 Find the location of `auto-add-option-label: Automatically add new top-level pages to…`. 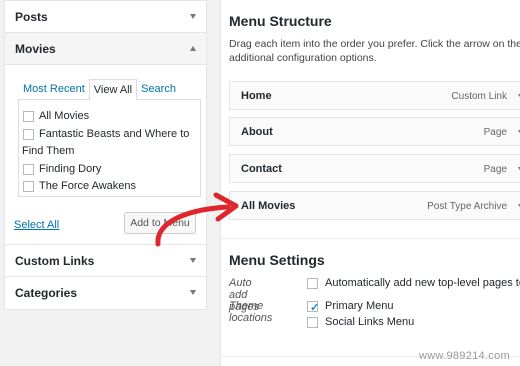

auto-add-option-label: Automatically add new top-level pages to… is located at coordinates (422, 283).